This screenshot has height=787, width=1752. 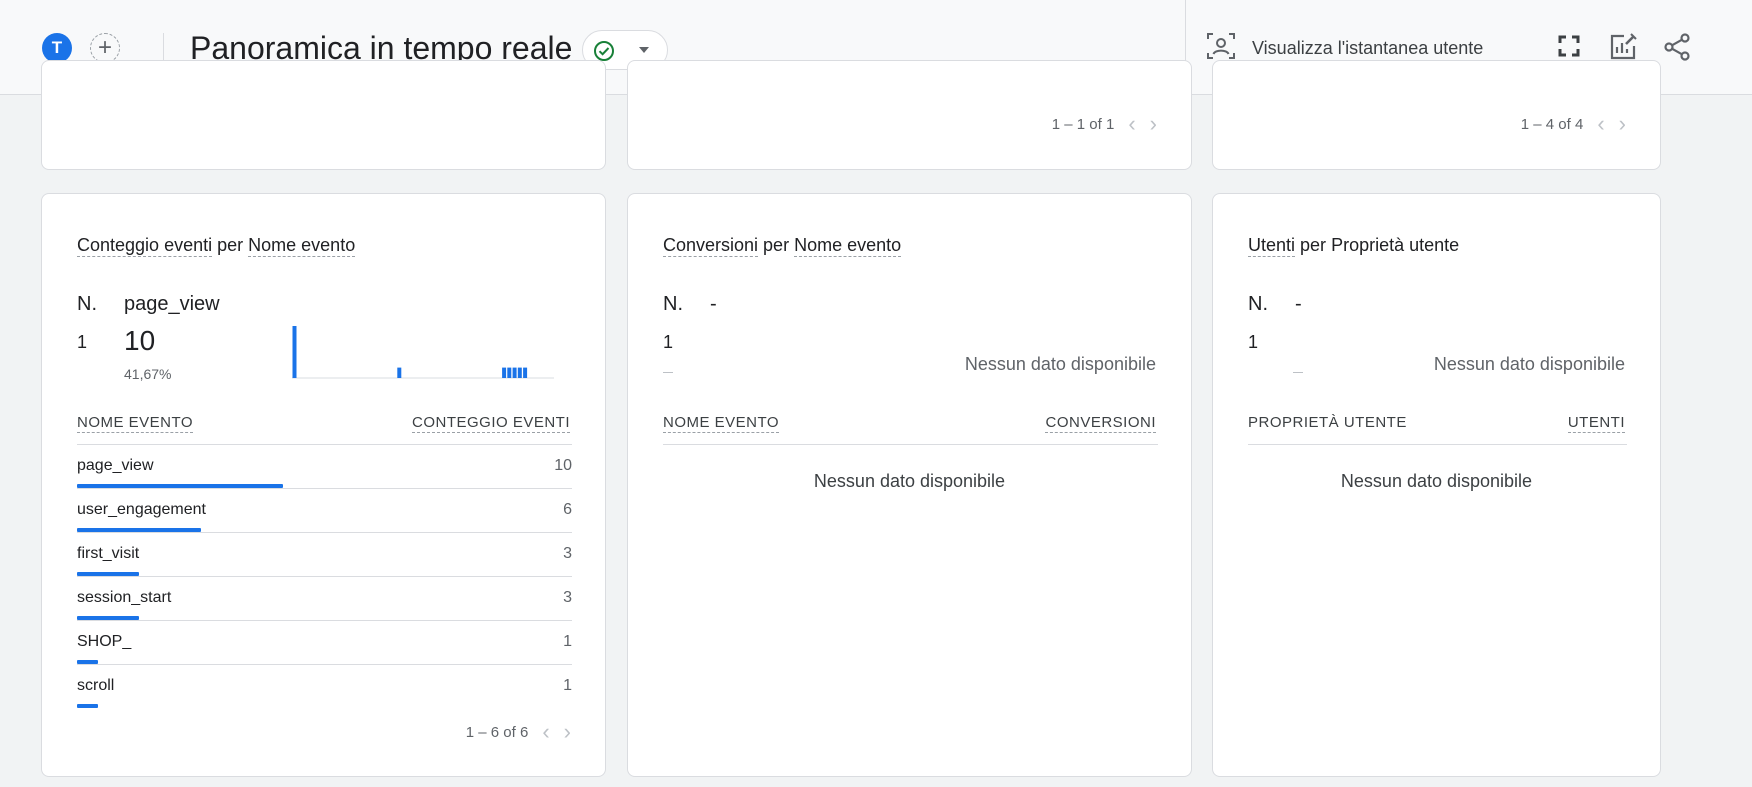 What do you see at coordinates (324, 643) in the screenshot?
I see `table-row: SHOP_ 1` at bounding box center [324, 643].